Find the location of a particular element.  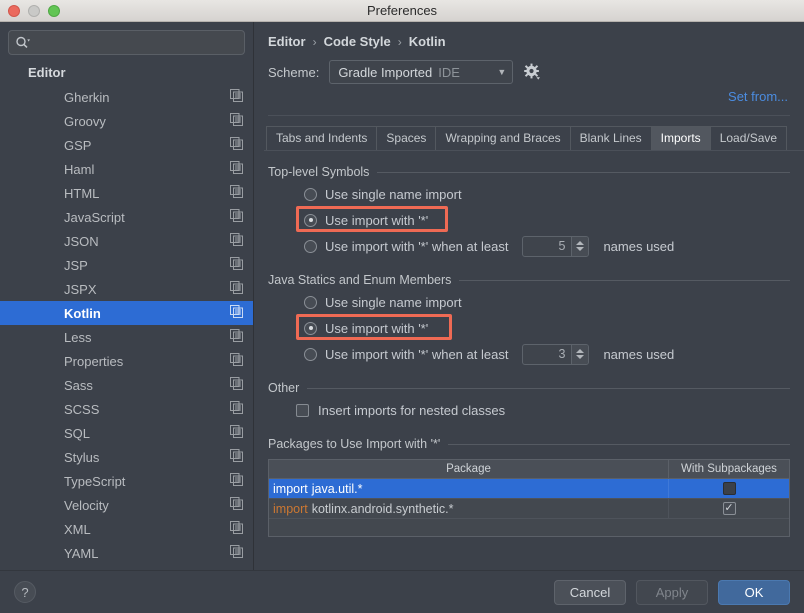

sidebar-item-javascript: JavaScript is located at coordinates (126, 217).